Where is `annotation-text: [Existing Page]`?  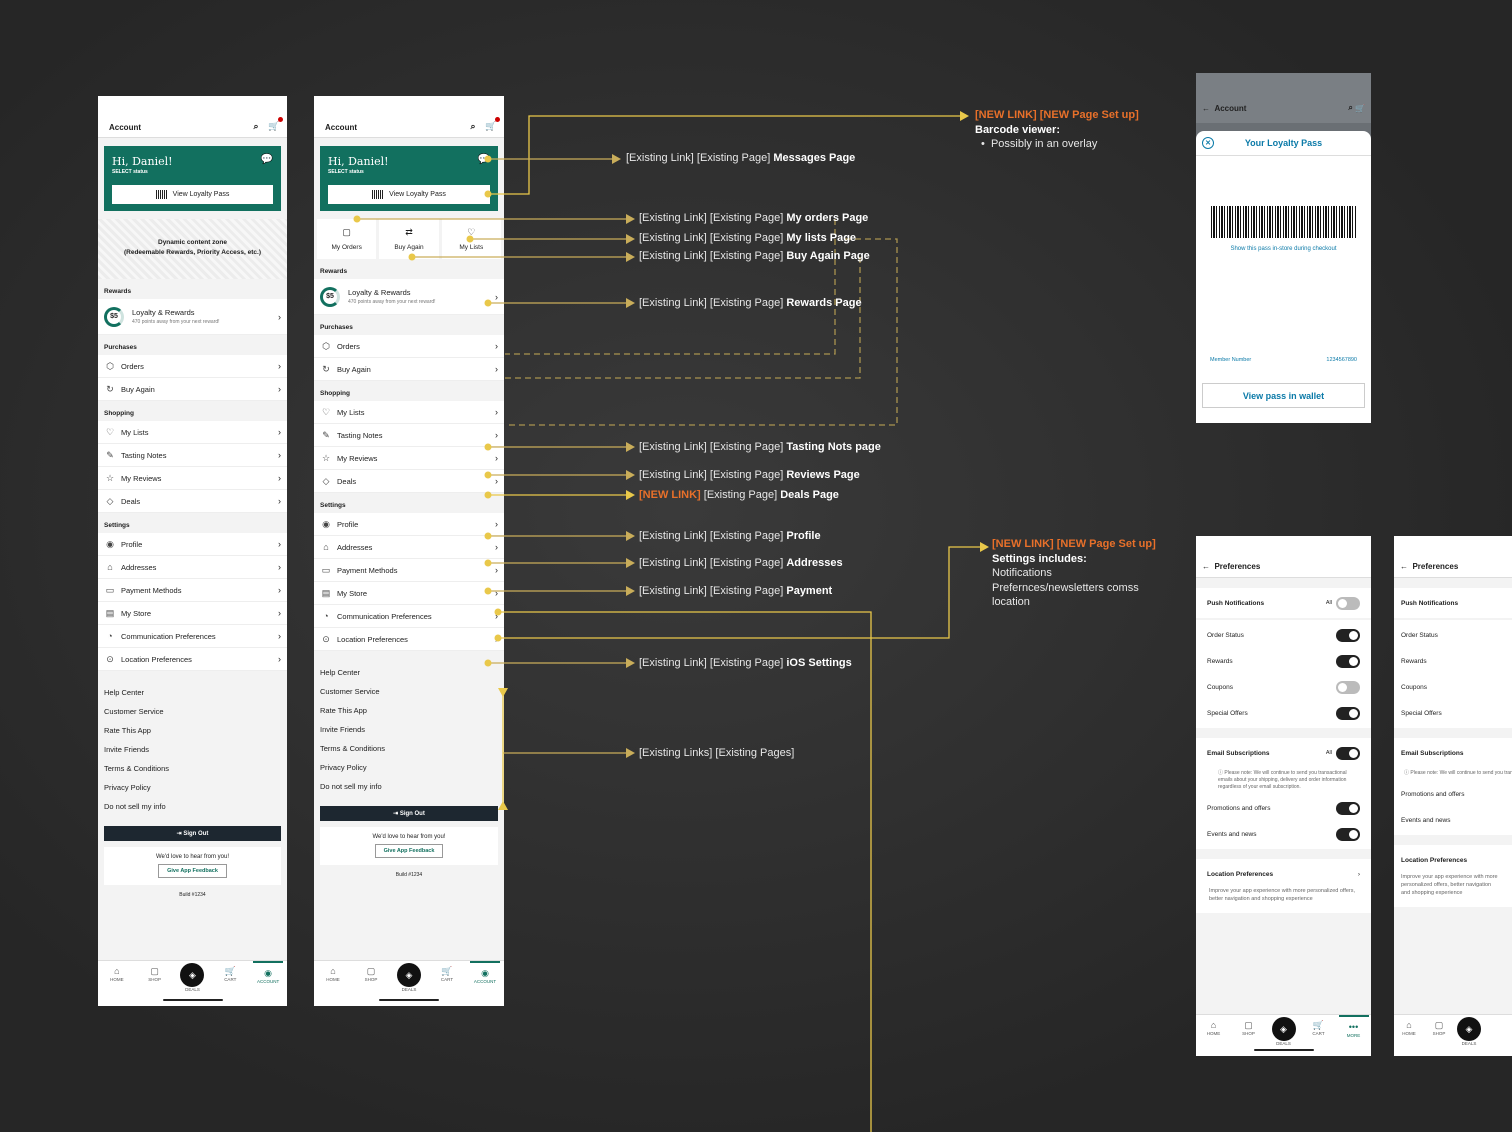
annotation-text: [Existing Page] is located at coordinates (740, 495).